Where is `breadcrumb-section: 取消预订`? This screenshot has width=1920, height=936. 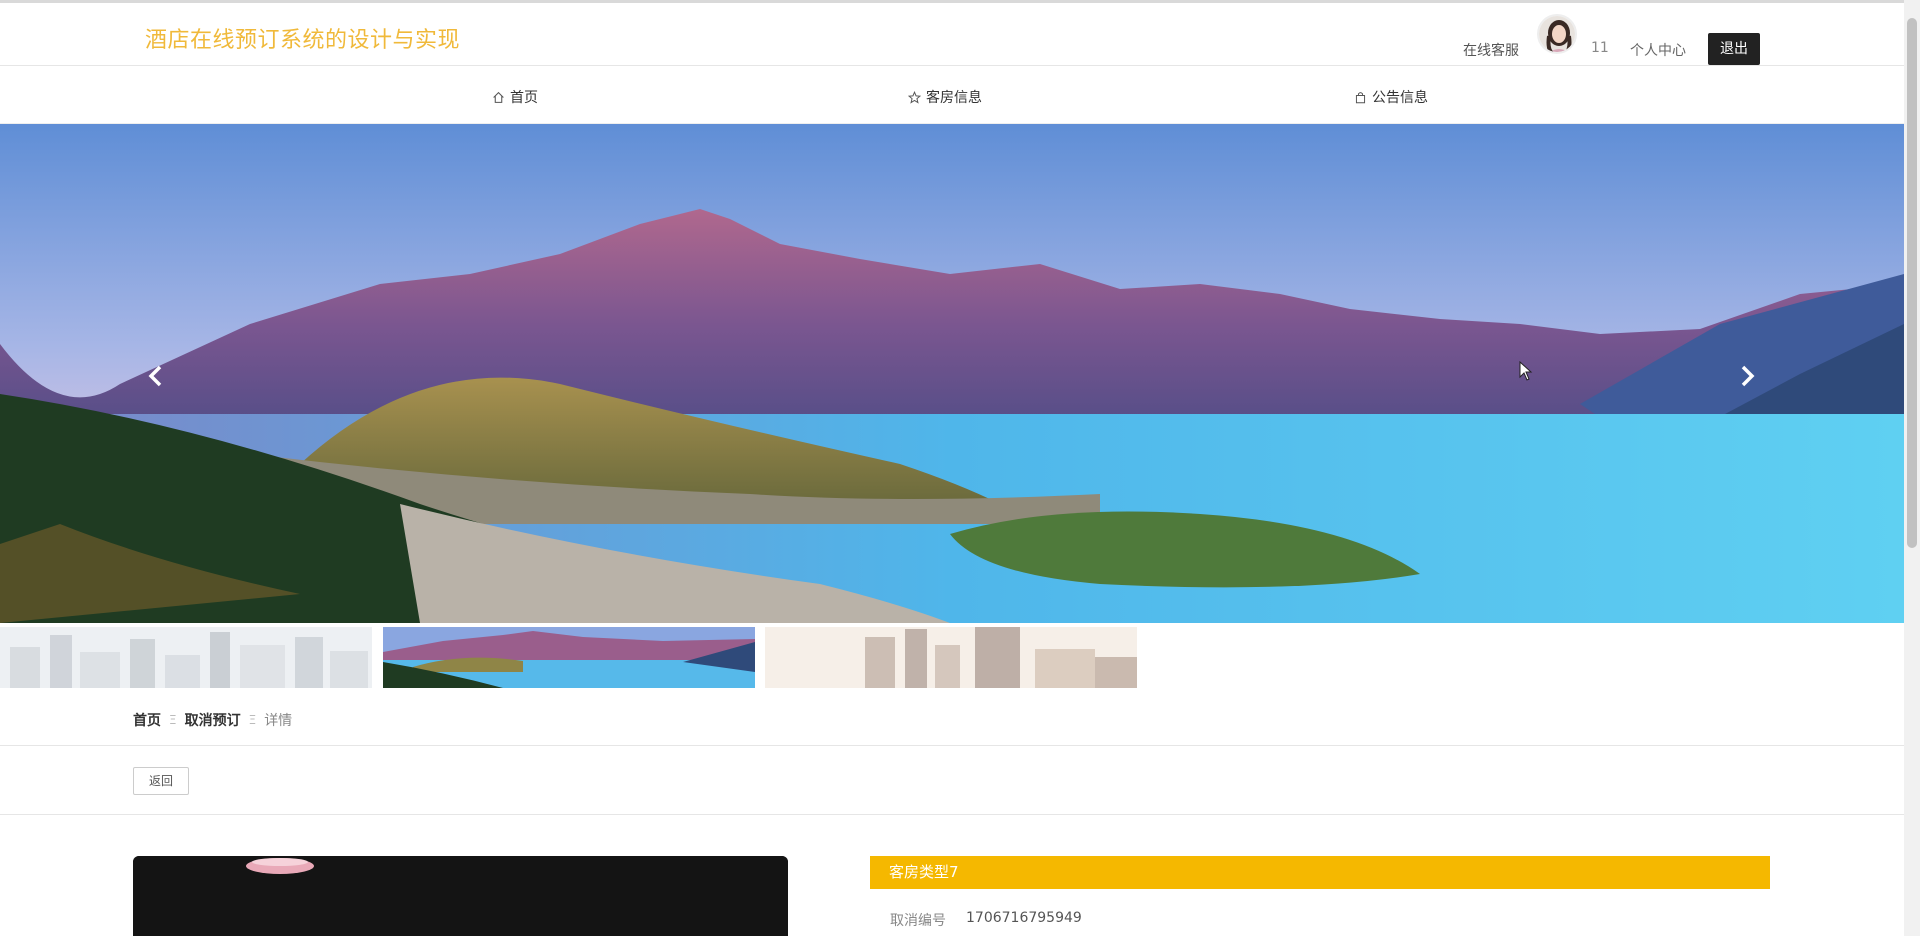
breadcrumb-section: 取消预订 is located at coordinates (213, 720).